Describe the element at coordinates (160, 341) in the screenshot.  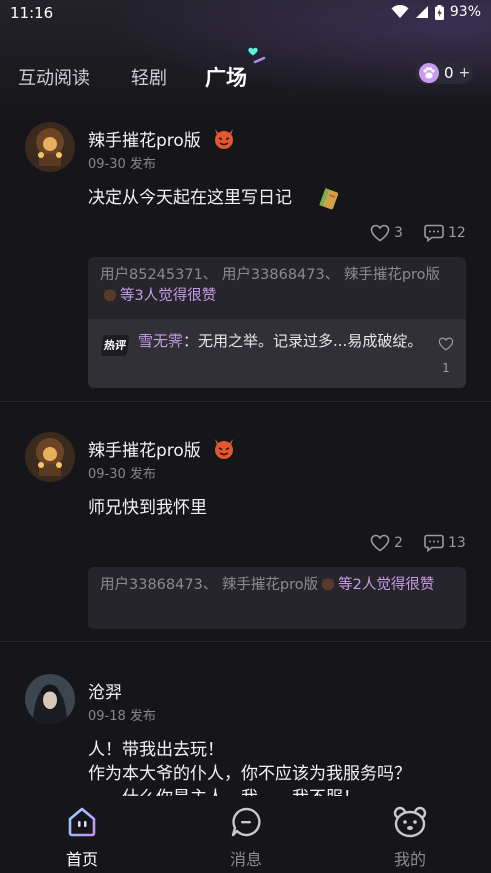
I see `comment-user: 雪无霁` at that location.